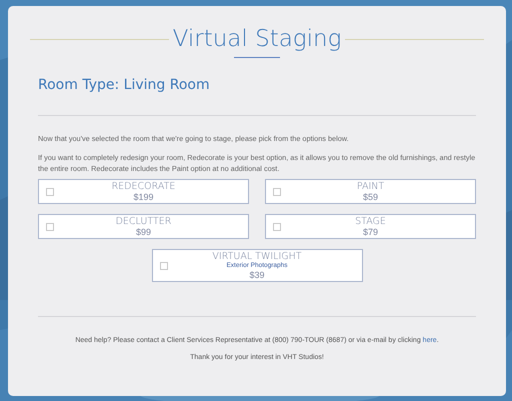  I want to click on option-button: REDECORATE $199, so click(143, 191).